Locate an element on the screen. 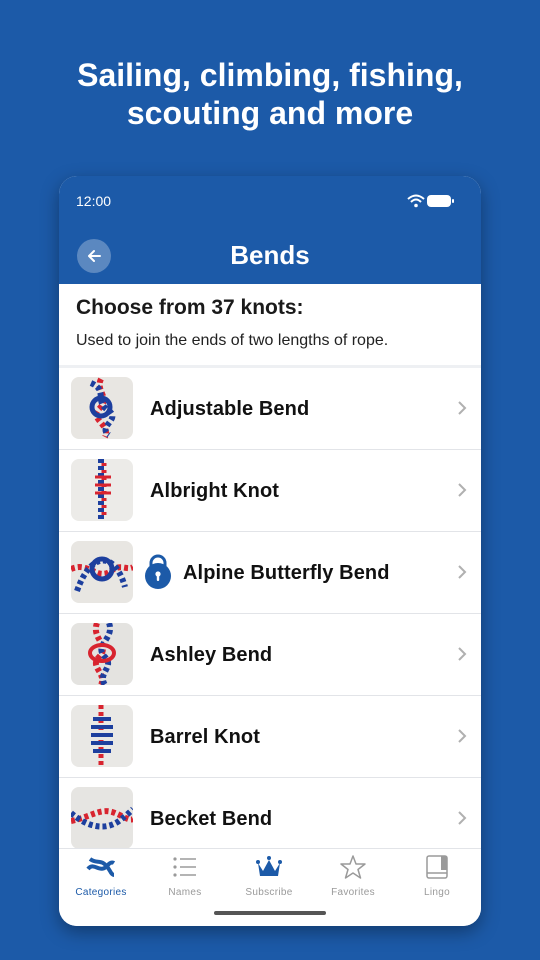  tab-label: Subscribe is located at coordinates (269, 892).